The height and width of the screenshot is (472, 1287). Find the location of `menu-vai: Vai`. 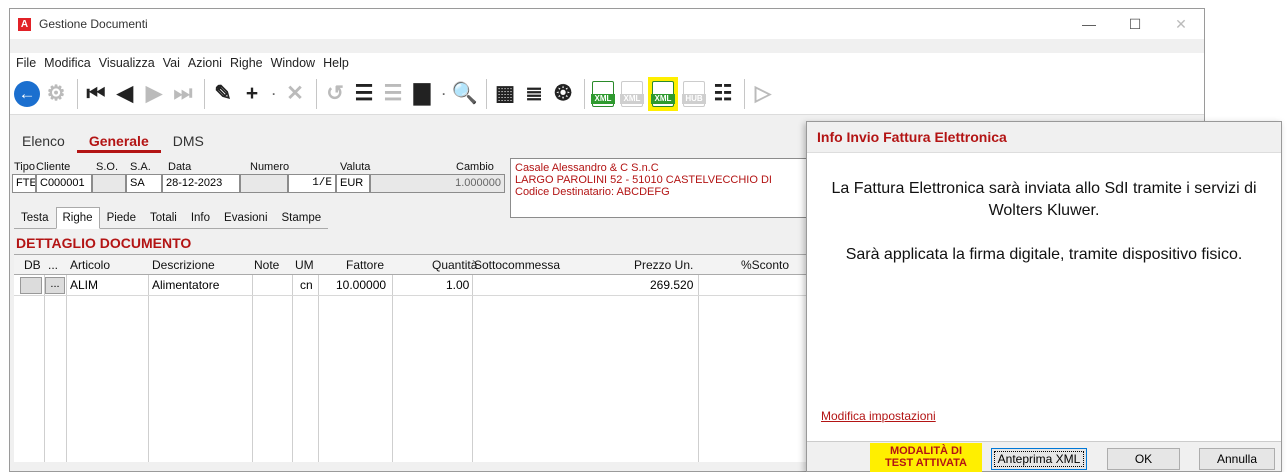

menu-vai: Vai is located at coordinates (171, 63).